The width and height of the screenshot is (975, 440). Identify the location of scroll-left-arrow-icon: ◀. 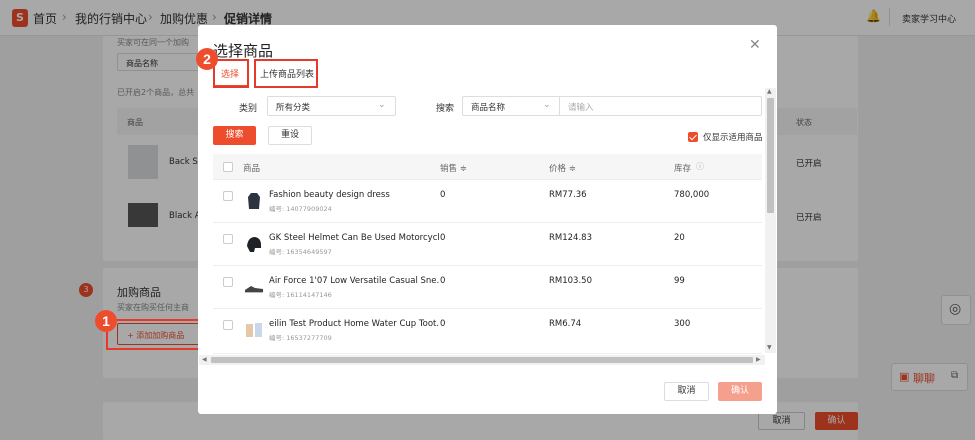
(204, 359).